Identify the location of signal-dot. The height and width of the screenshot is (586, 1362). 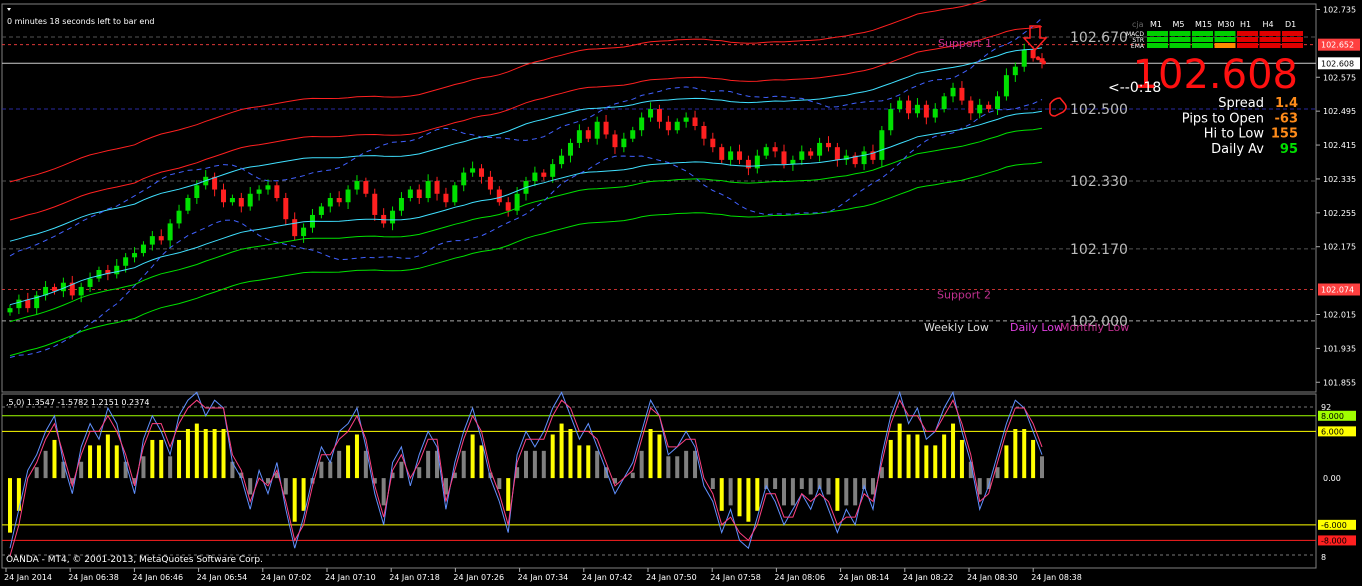
(1038, 58).